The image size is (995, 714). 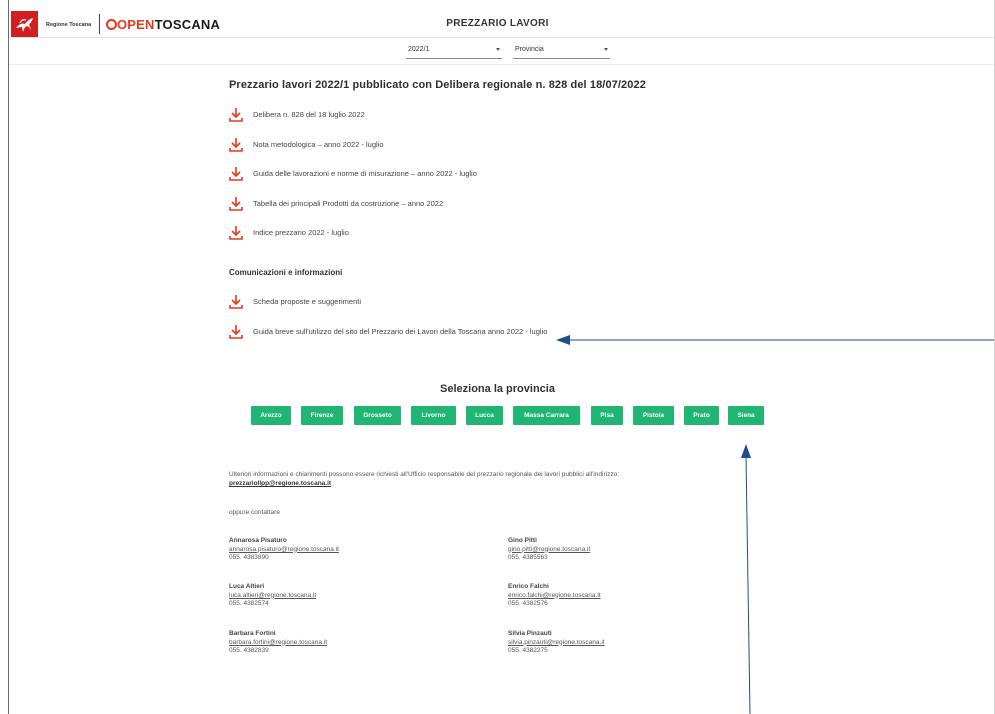 What do you see at coordinates (249, 557) in the screenshot?
I see `contact-phone: 055. 4383890` at bounding box center [249, 557].